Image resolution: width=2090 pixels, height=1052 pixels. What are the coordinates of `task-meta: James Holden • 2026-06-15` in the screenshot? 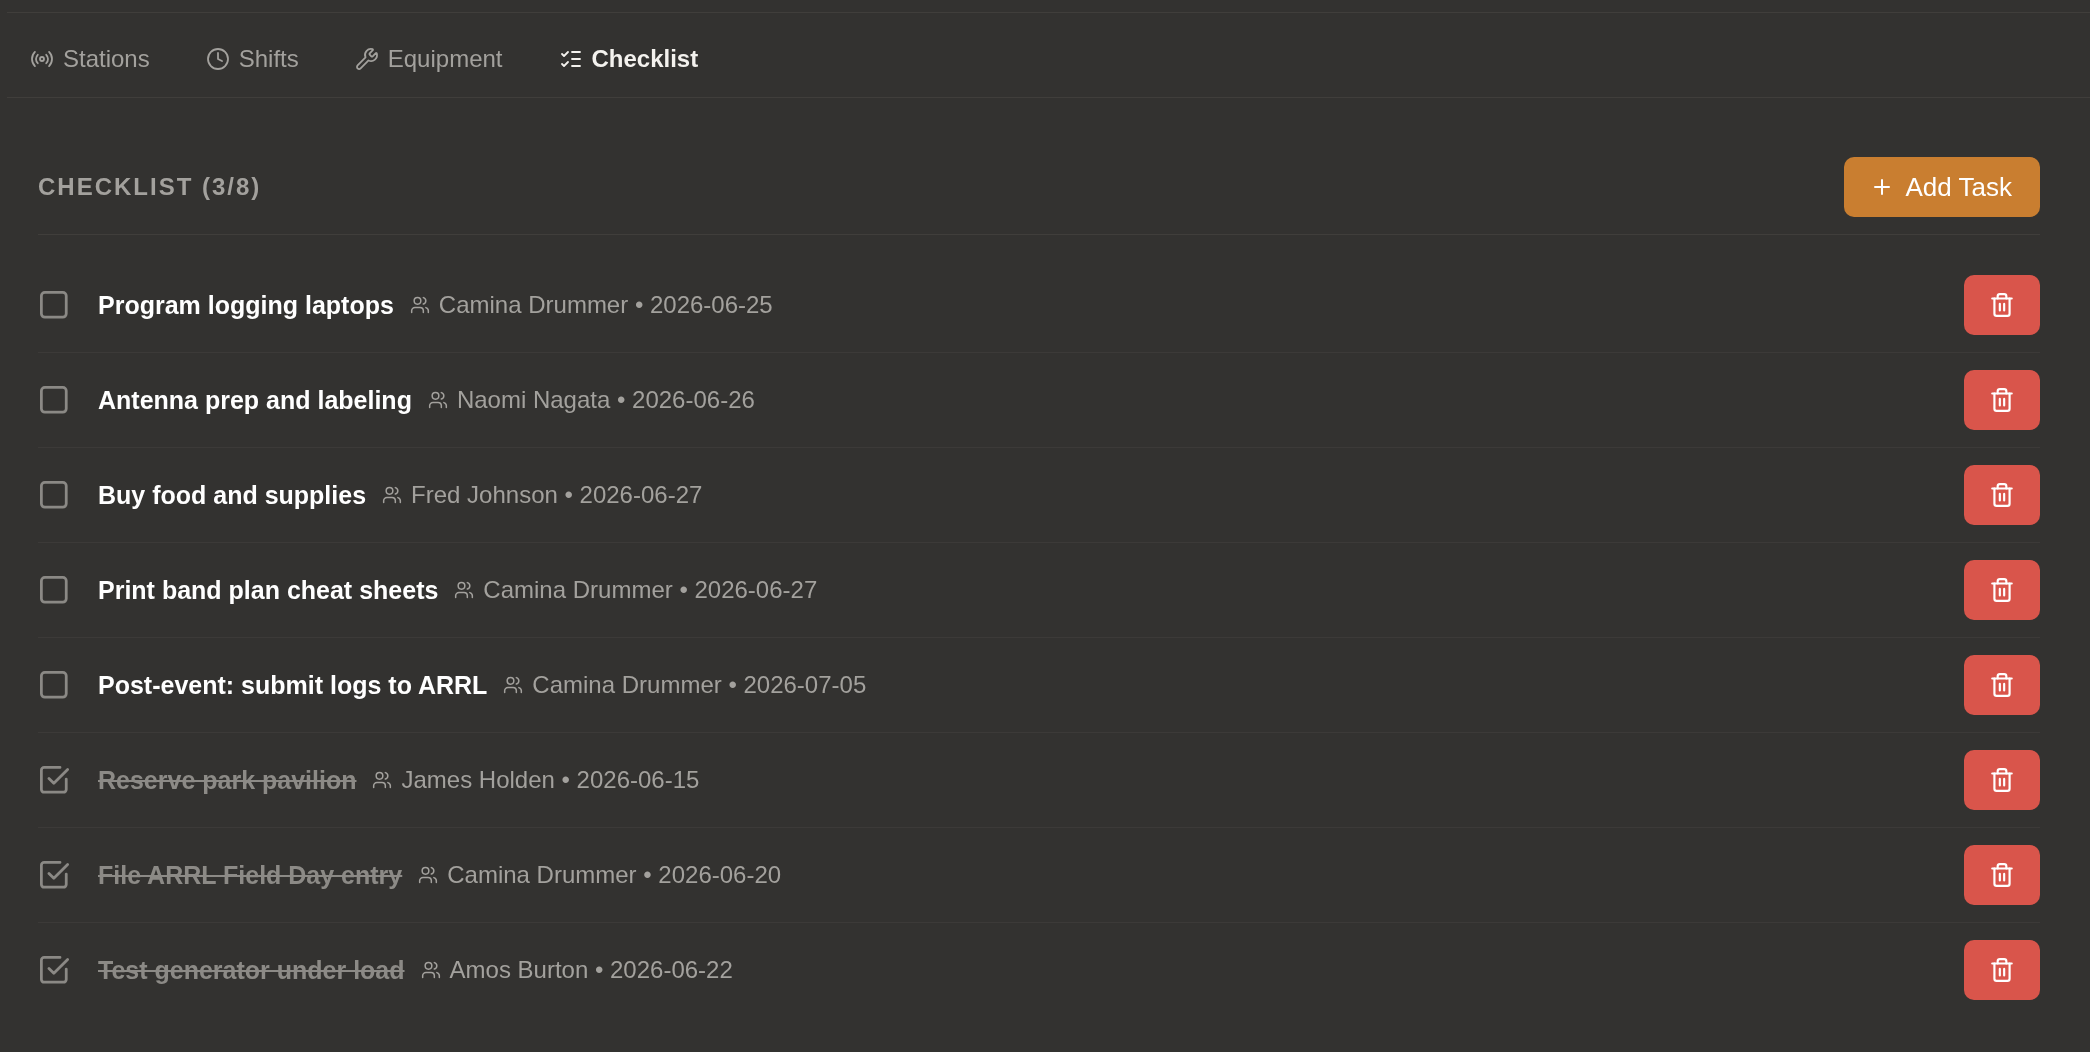 It's located at (550, 780).